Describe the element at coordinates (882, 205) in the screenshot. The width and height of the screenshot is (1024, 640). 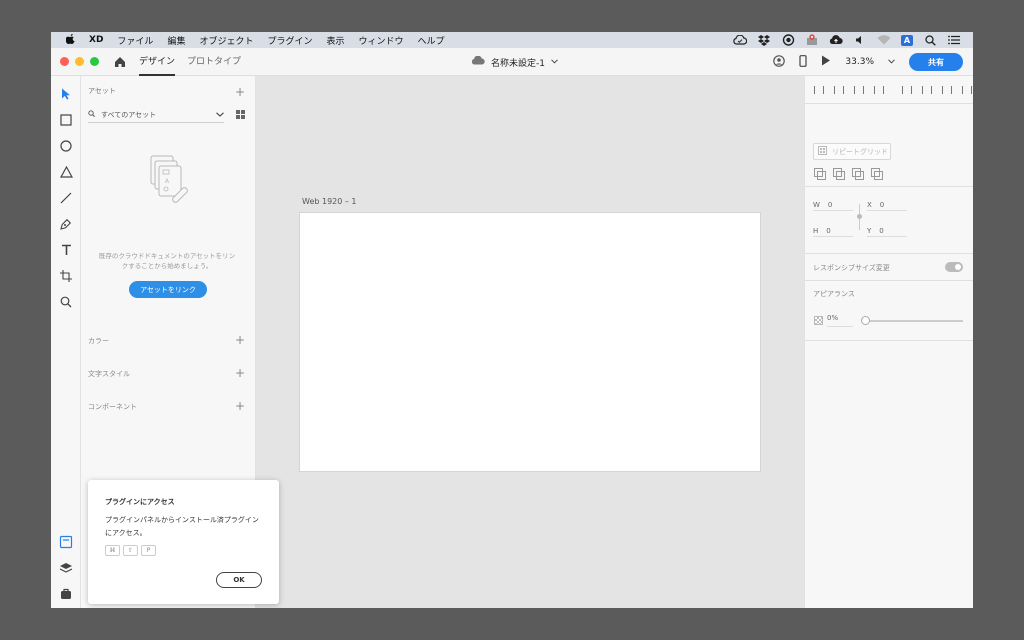
I see `x-value: 0` at that location.